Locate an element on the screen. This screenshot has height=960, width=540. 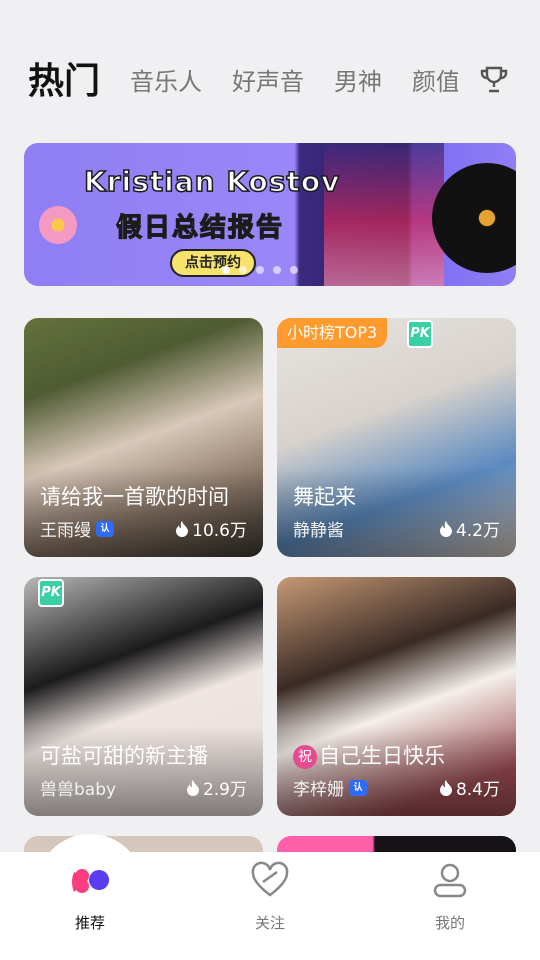
nav-follow: 关注 is located at coordinates (270, 906).